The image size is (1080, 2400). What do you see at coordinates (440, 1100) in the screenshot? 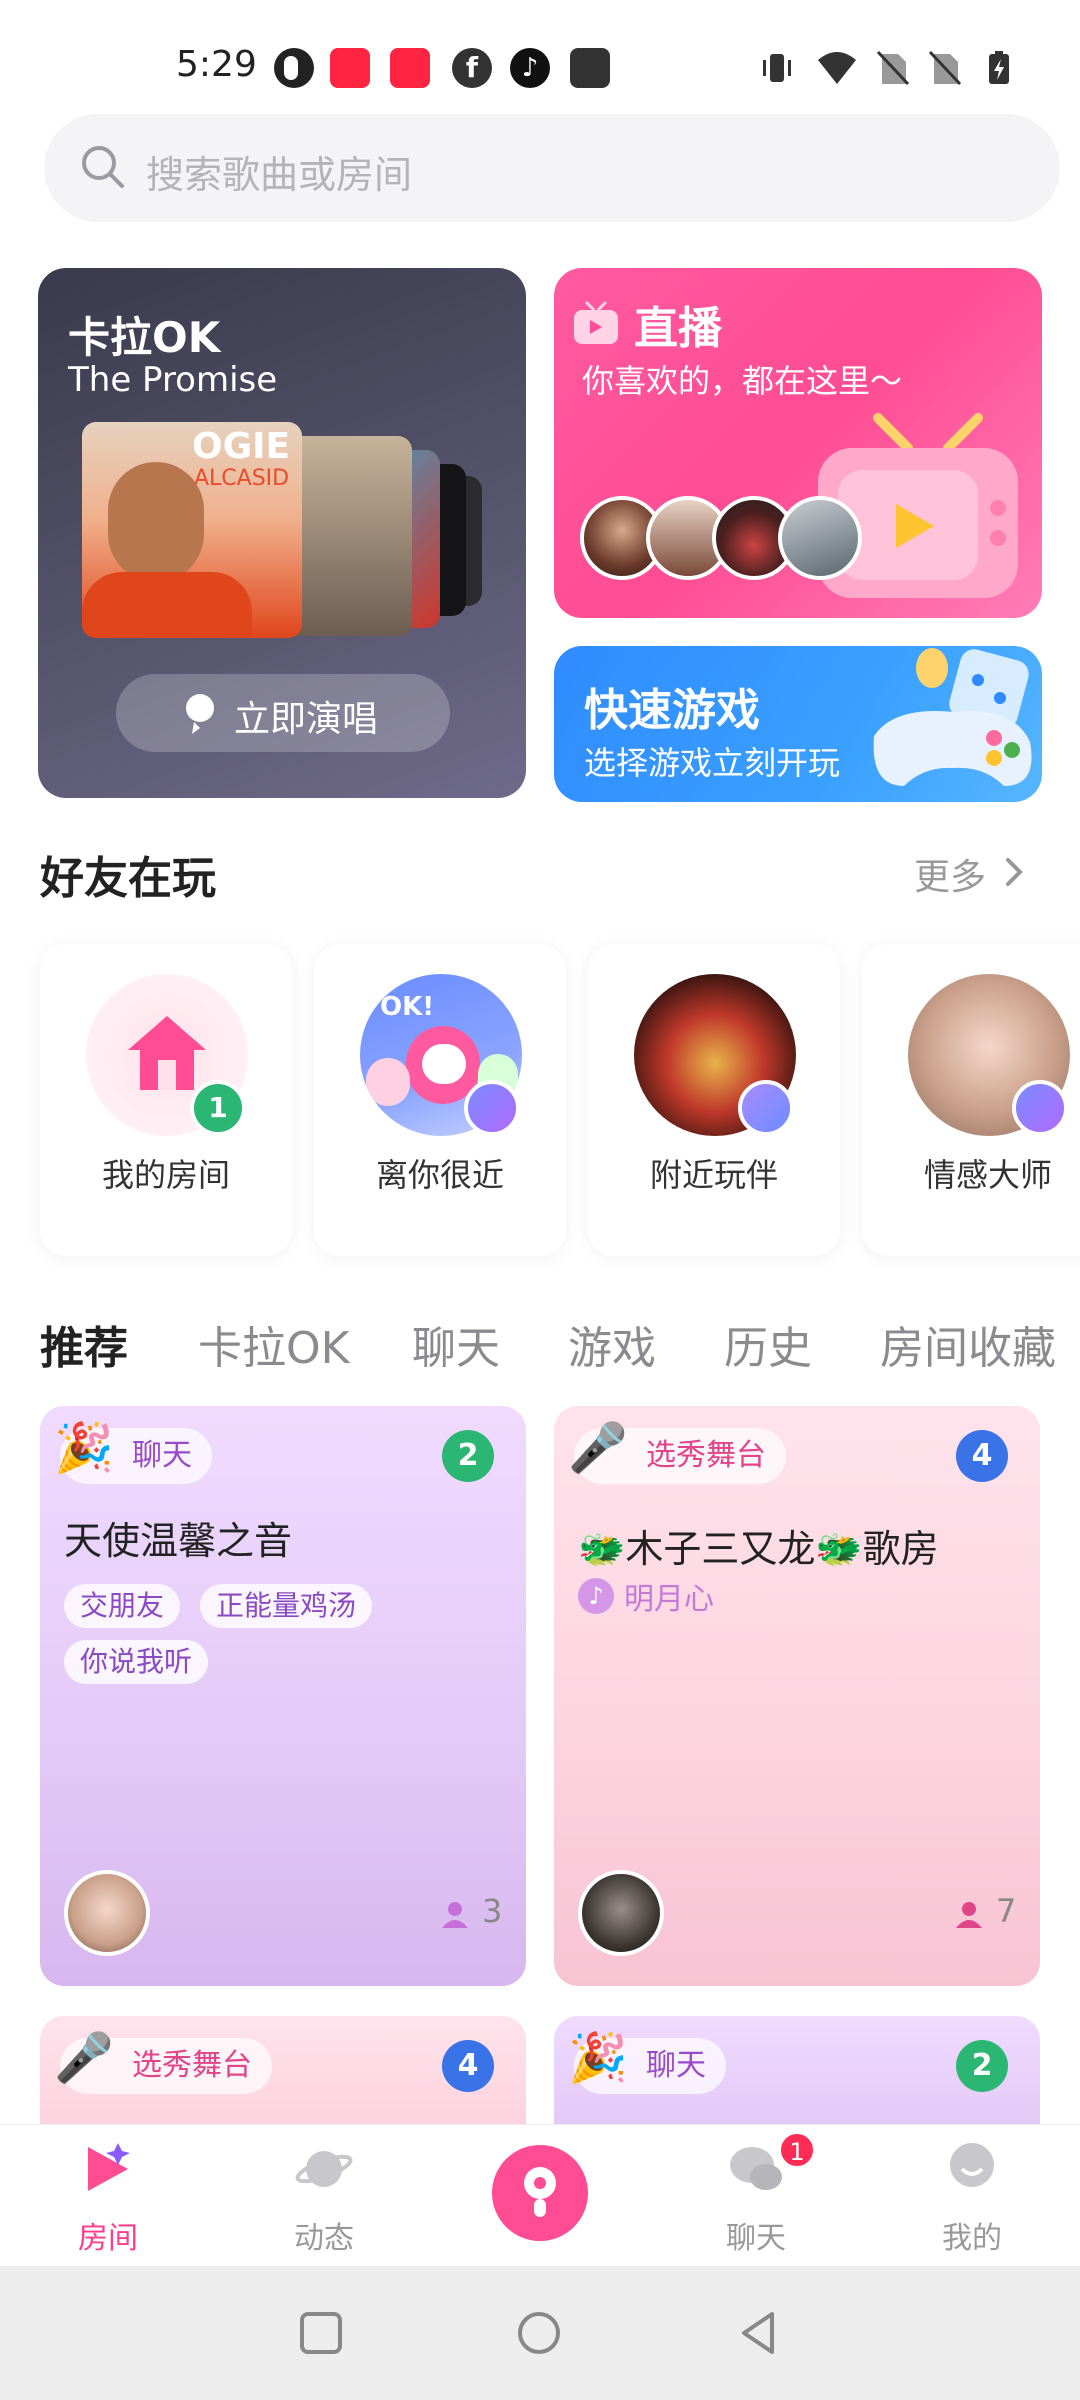
I see `friend-card-nearby: OK! 离你很近` at bounding box center [440, 1100].